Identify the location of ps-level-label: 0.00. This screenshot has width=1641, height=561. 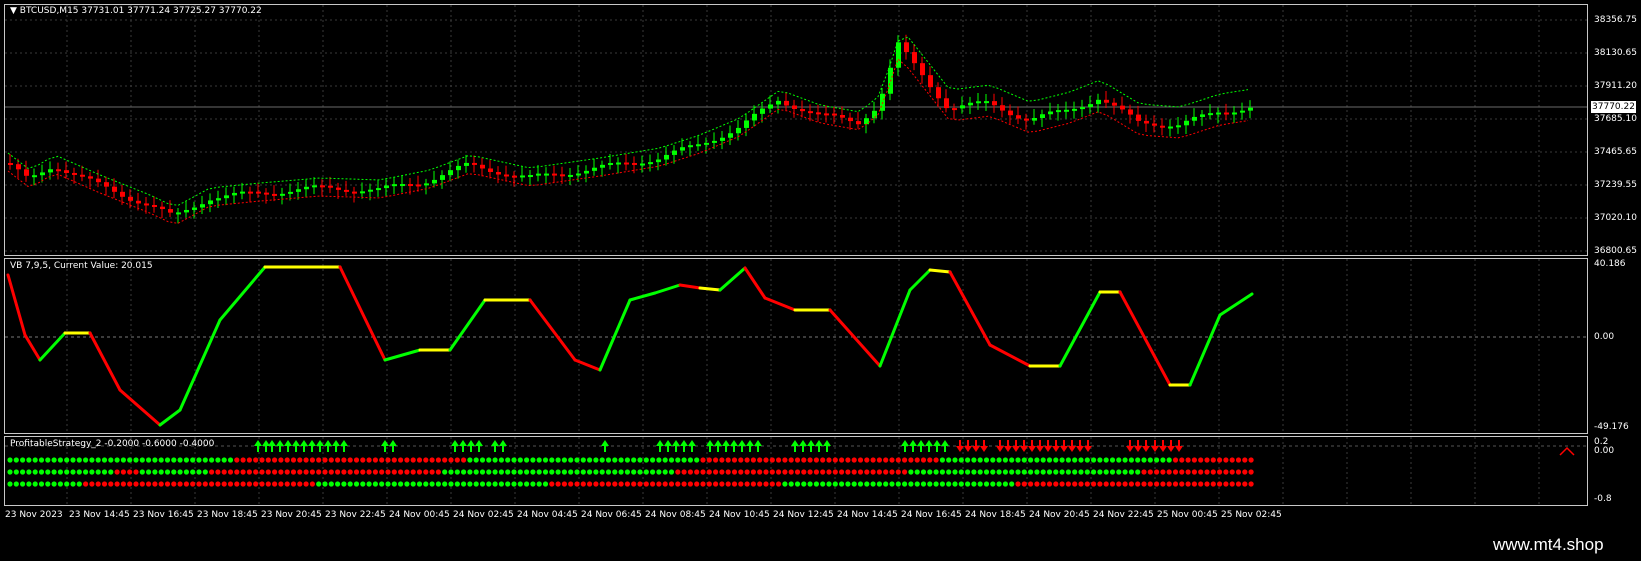
(1604, 451).